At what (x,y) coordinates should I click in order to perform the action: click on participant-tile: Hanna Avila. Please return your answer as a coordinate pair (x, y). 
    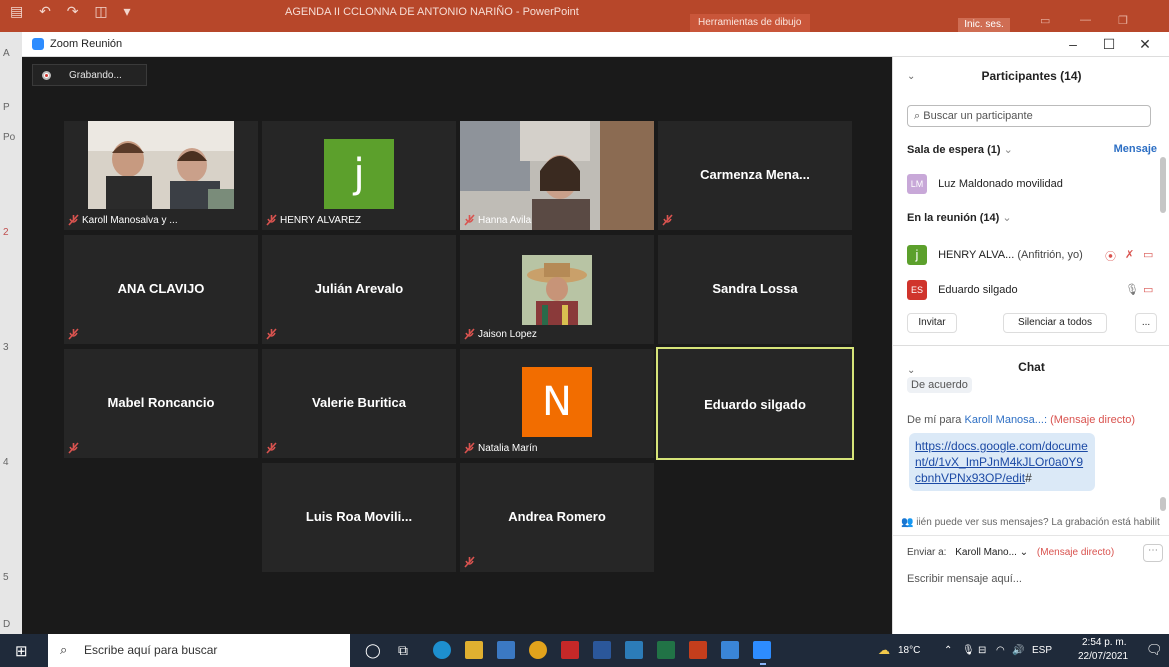
    Looking at the image, I should click on (557, 175).